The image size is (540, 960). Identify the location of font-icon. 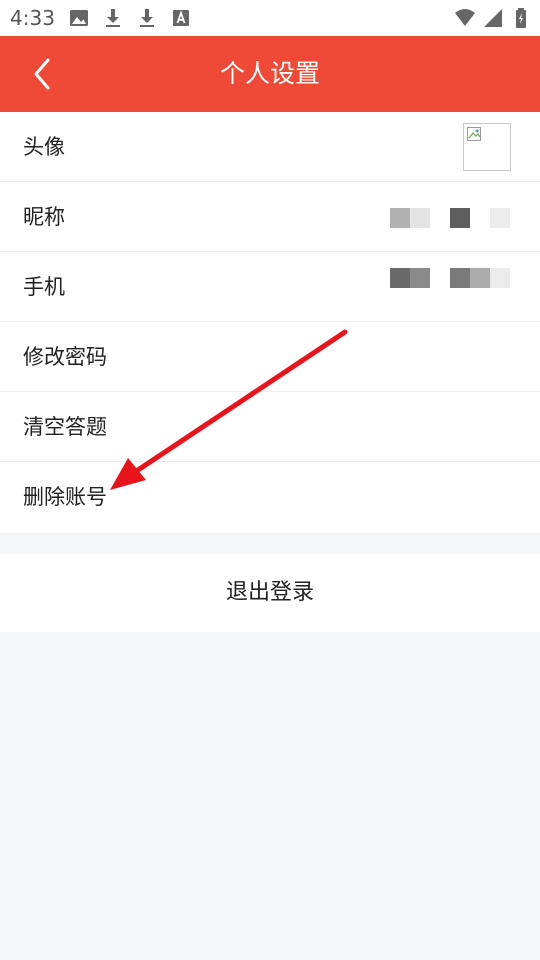
(181, 18).